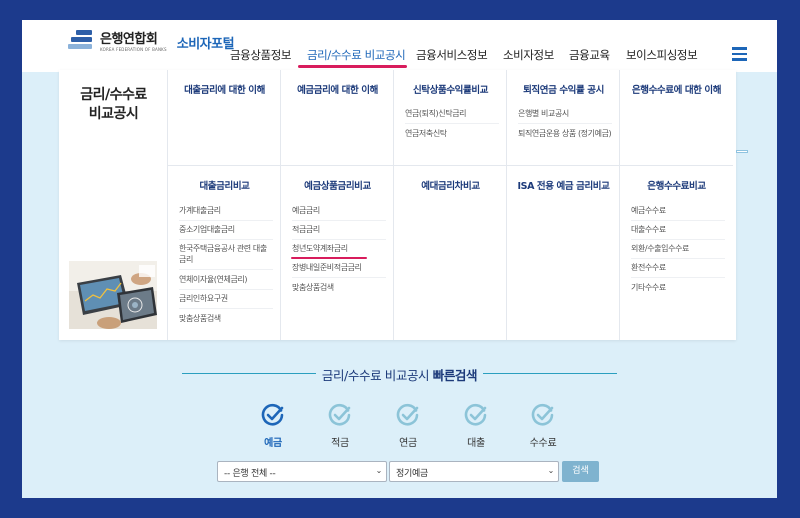 The height and width of the screenshot is (518, 800). Describe the element at coordinates (528, 55) in the screenshot. I see `nav-consumer-info: 소비자정보` at that location.